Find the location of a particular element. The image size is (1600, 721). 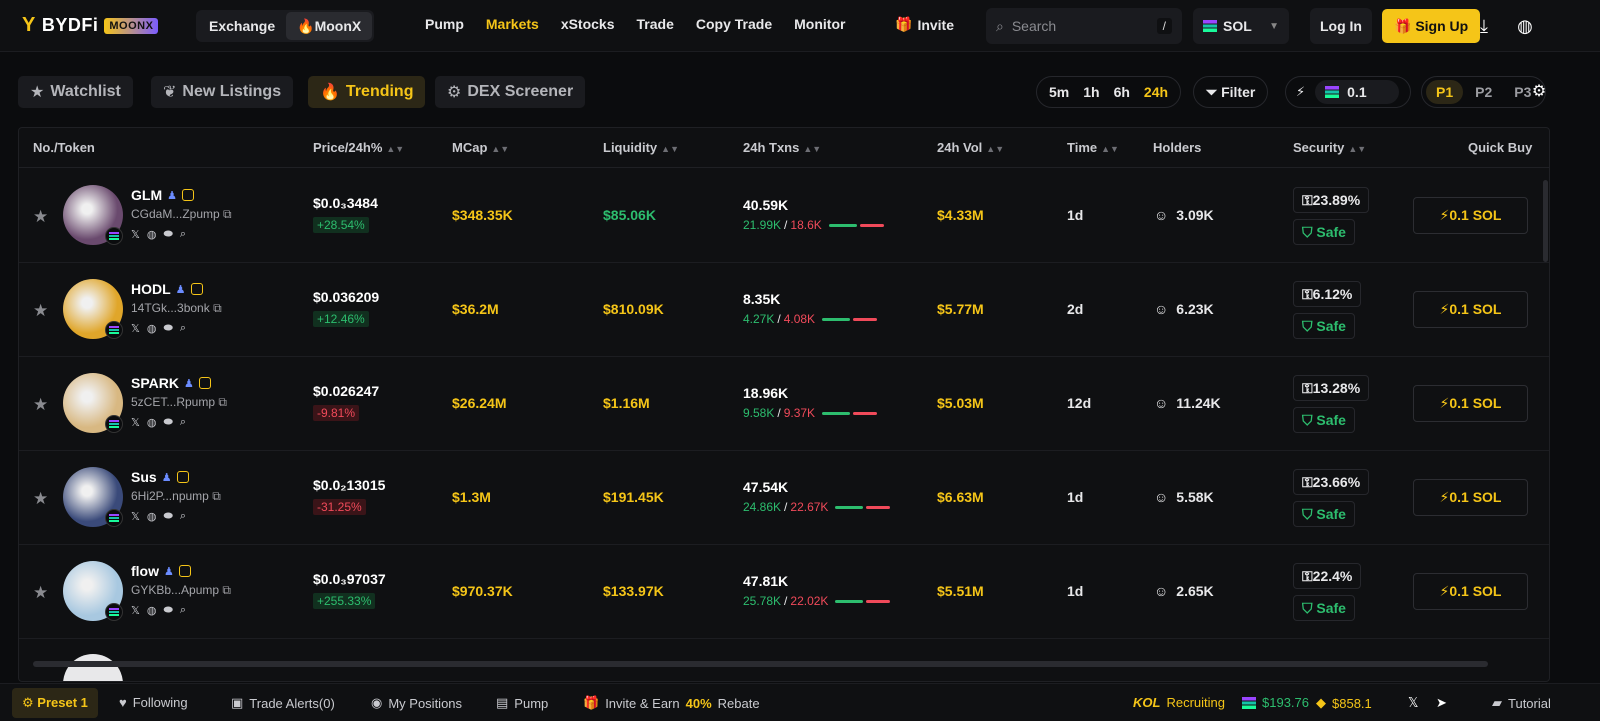

tab-trending: 🔥 Trending is located at coordinates (367, 92).